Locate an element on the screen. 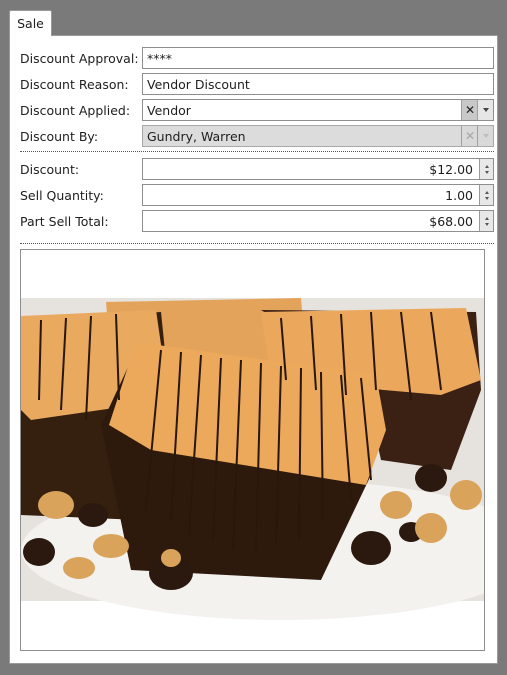 The image size is (507, 675). tab-sale-label: Sale is located at coordinates (30, 23).